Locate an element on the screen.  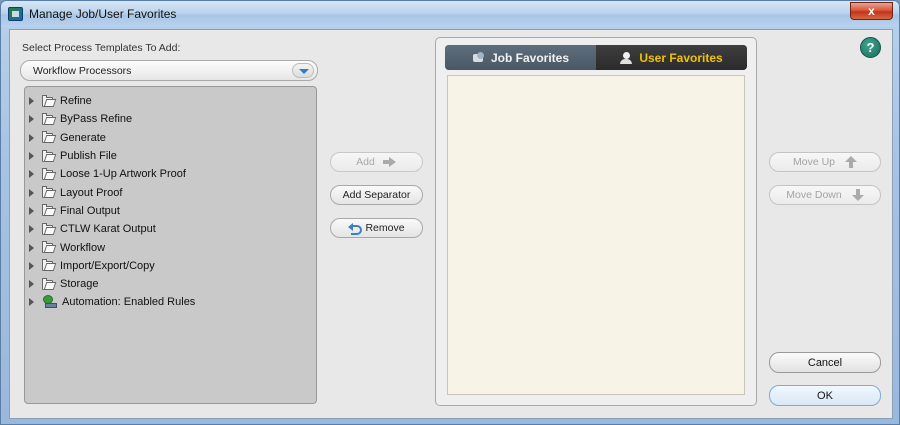
tree-item: ByPass Refine is located at coordinates (170, 119).